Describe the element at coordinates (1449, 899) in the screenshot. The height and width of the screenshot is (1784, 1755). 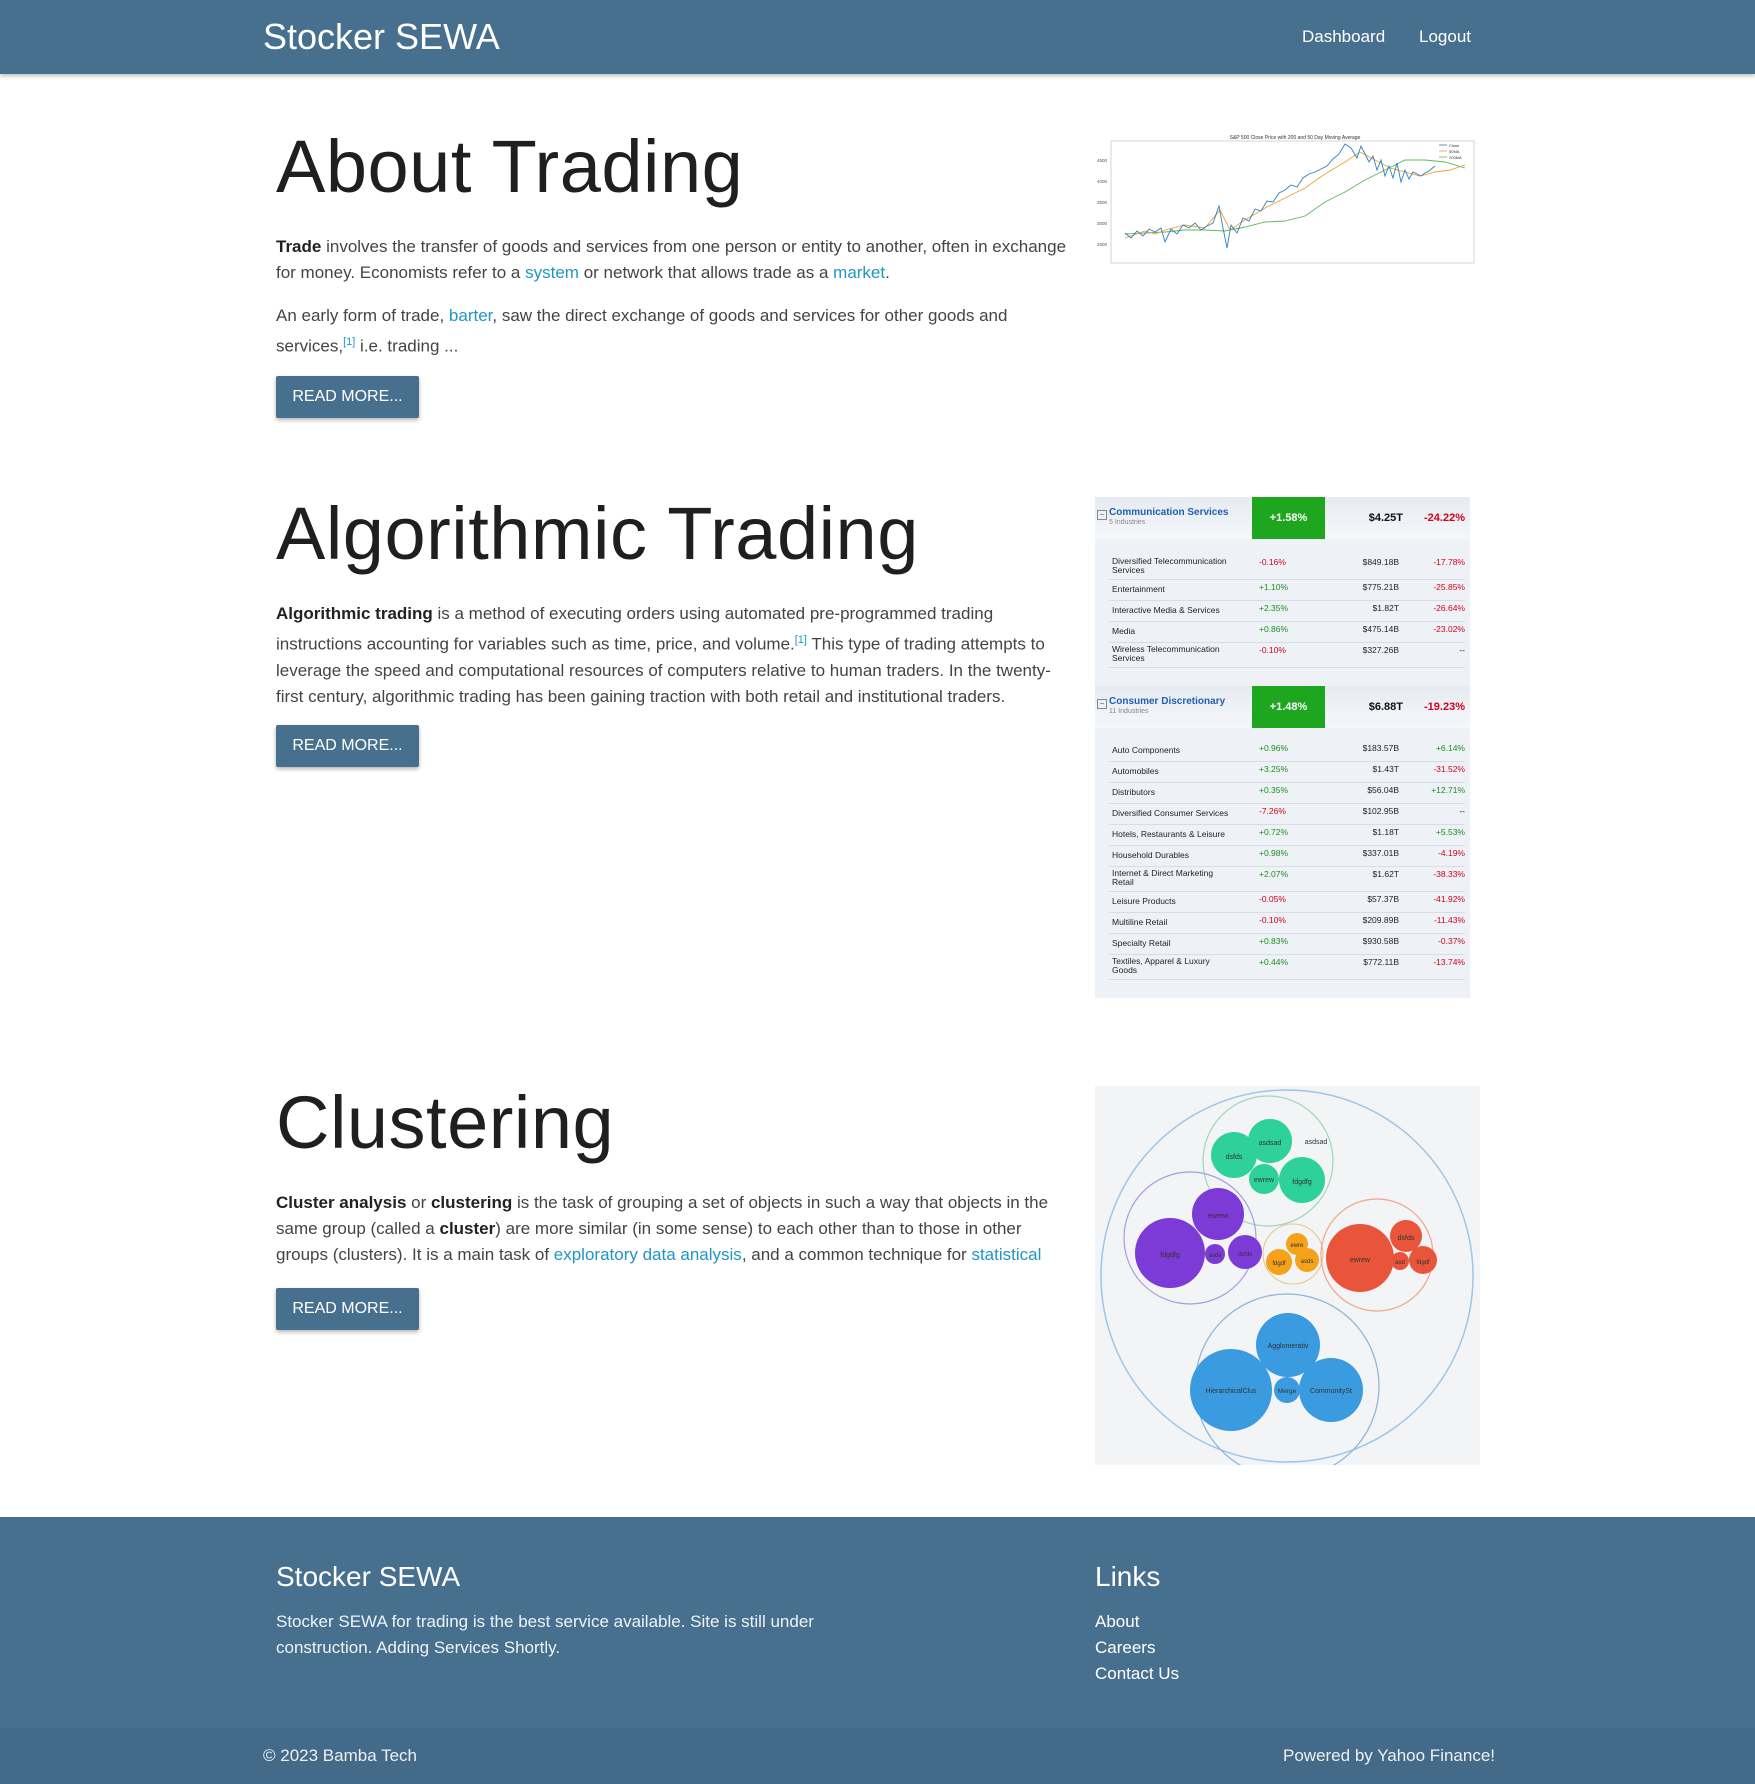
I see `industry-ytd: -41.92%` at that location.